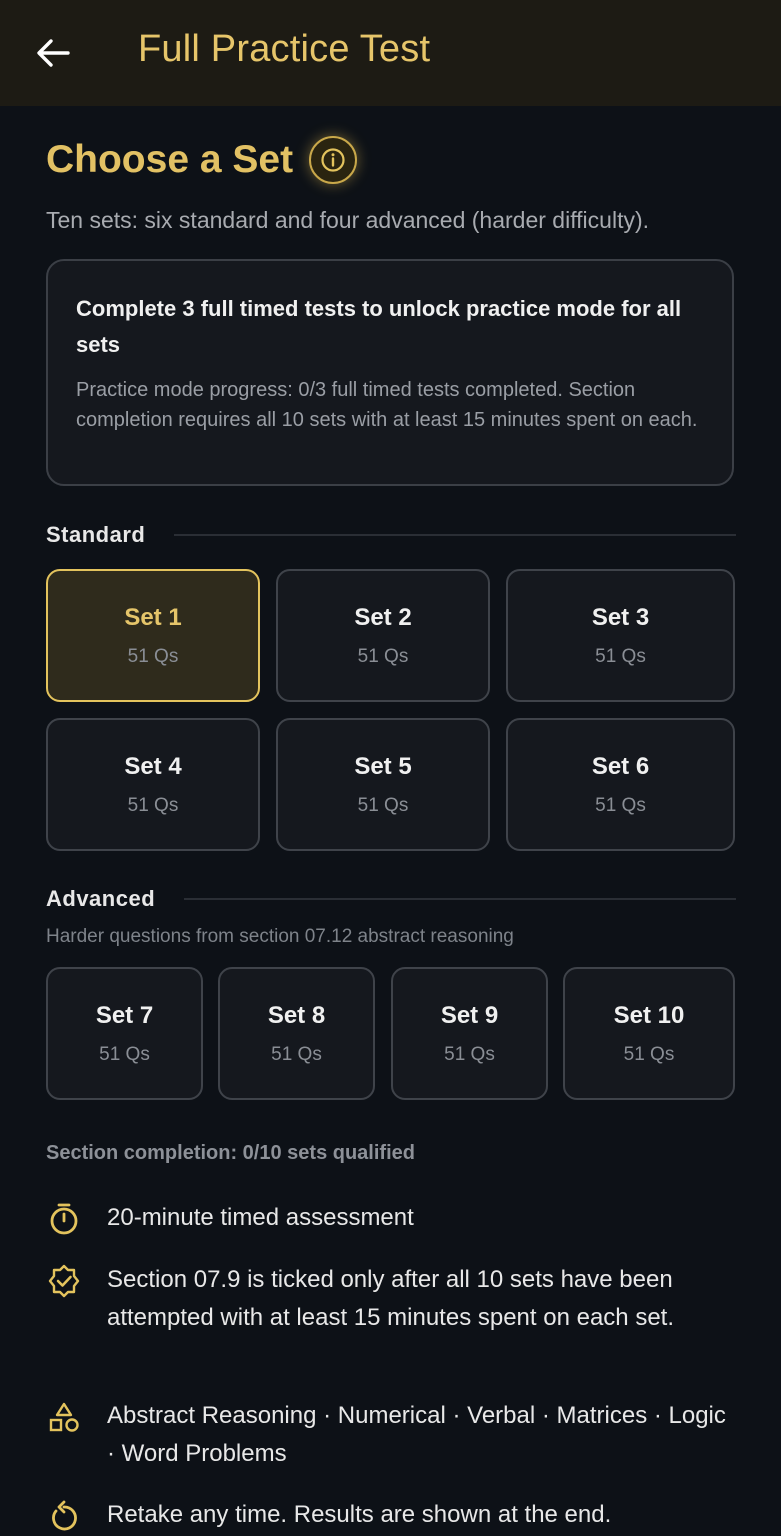 This screenshot has height=1536, width=781. I want to click on feature-item: 20-minute timed assessment, so click(391, 1218).